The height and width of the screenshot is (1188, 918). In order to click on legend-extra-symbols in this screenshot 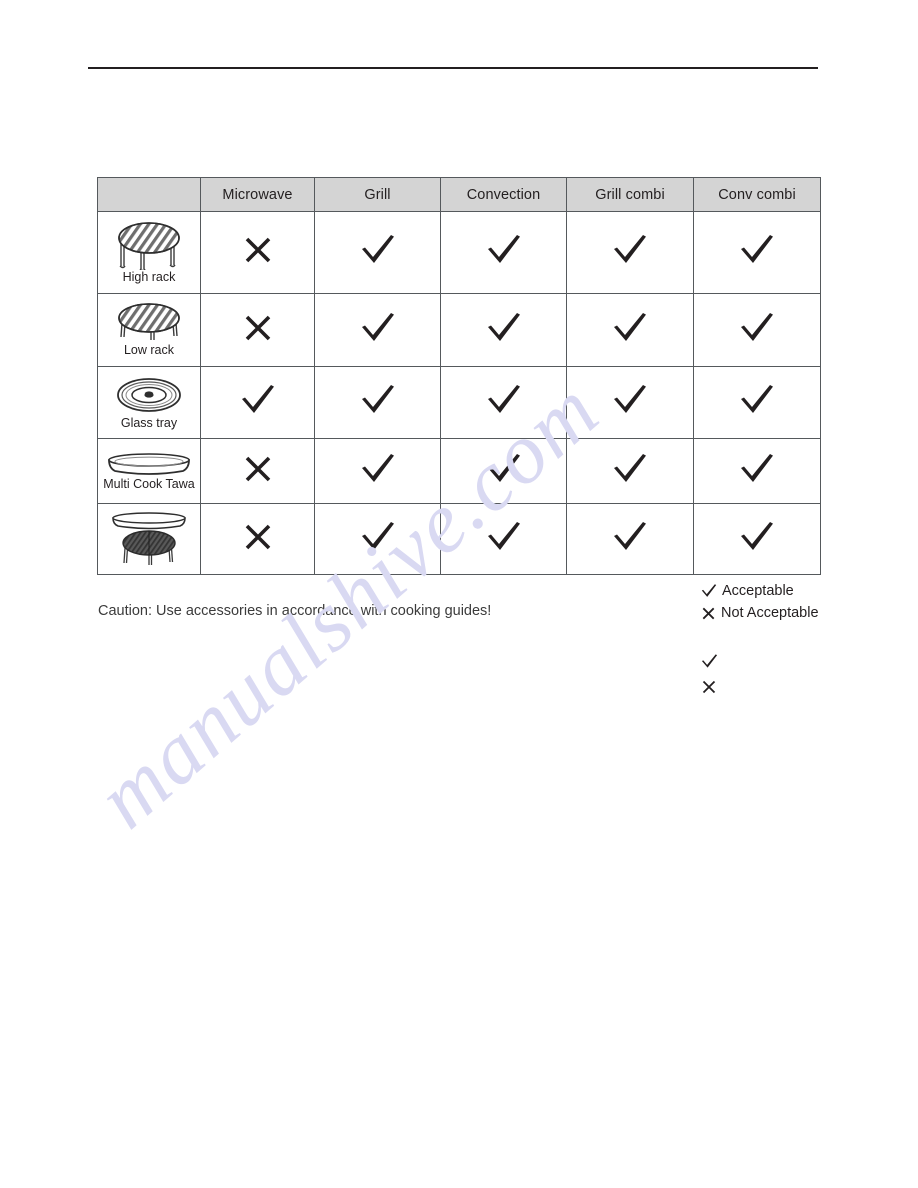, I will do `click(709, 674)`.